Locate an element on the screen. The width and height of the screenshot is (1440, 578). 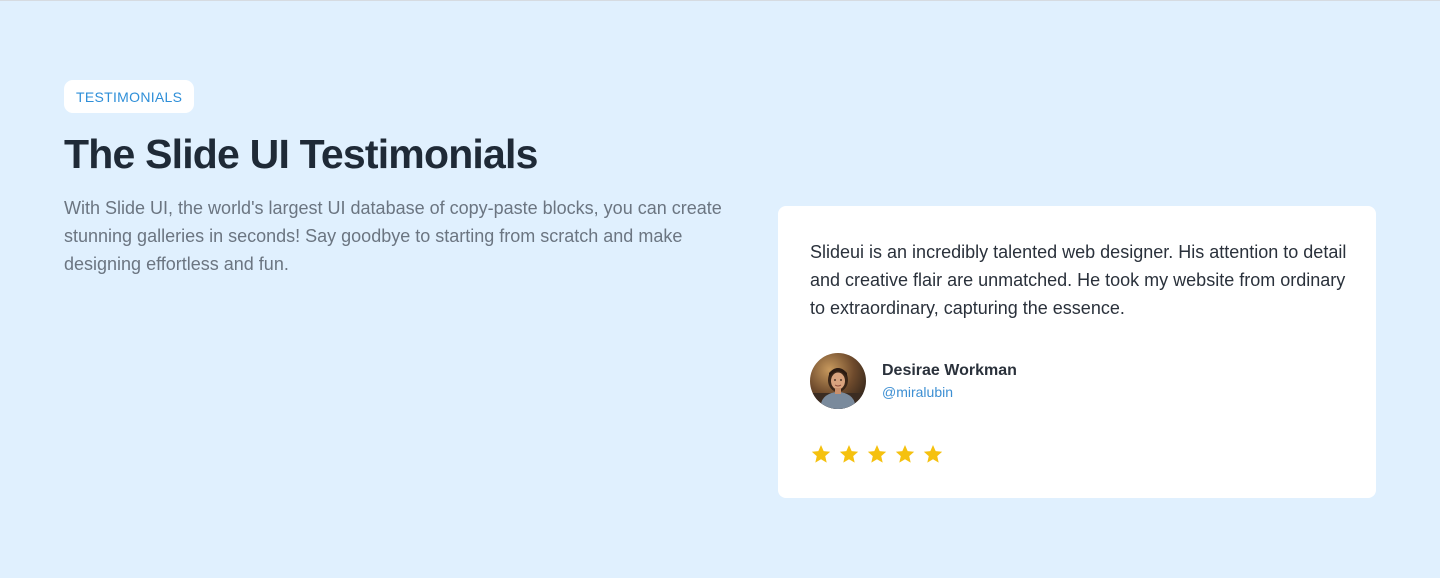
avatar-photo is located at coordinates (838, 381).